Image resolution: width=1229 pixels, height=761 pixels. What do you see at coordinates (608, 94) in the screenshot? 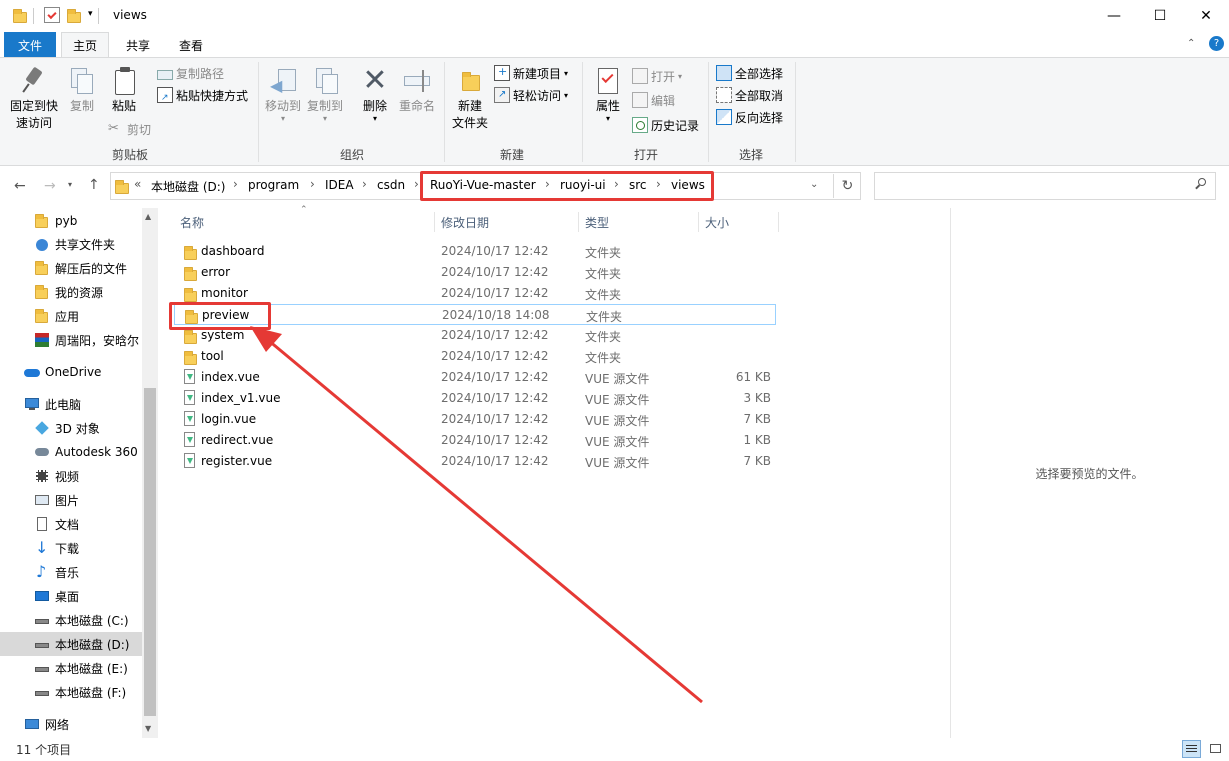
I see `properties-button: 属性 ▾` at bounding box center [608, 94].